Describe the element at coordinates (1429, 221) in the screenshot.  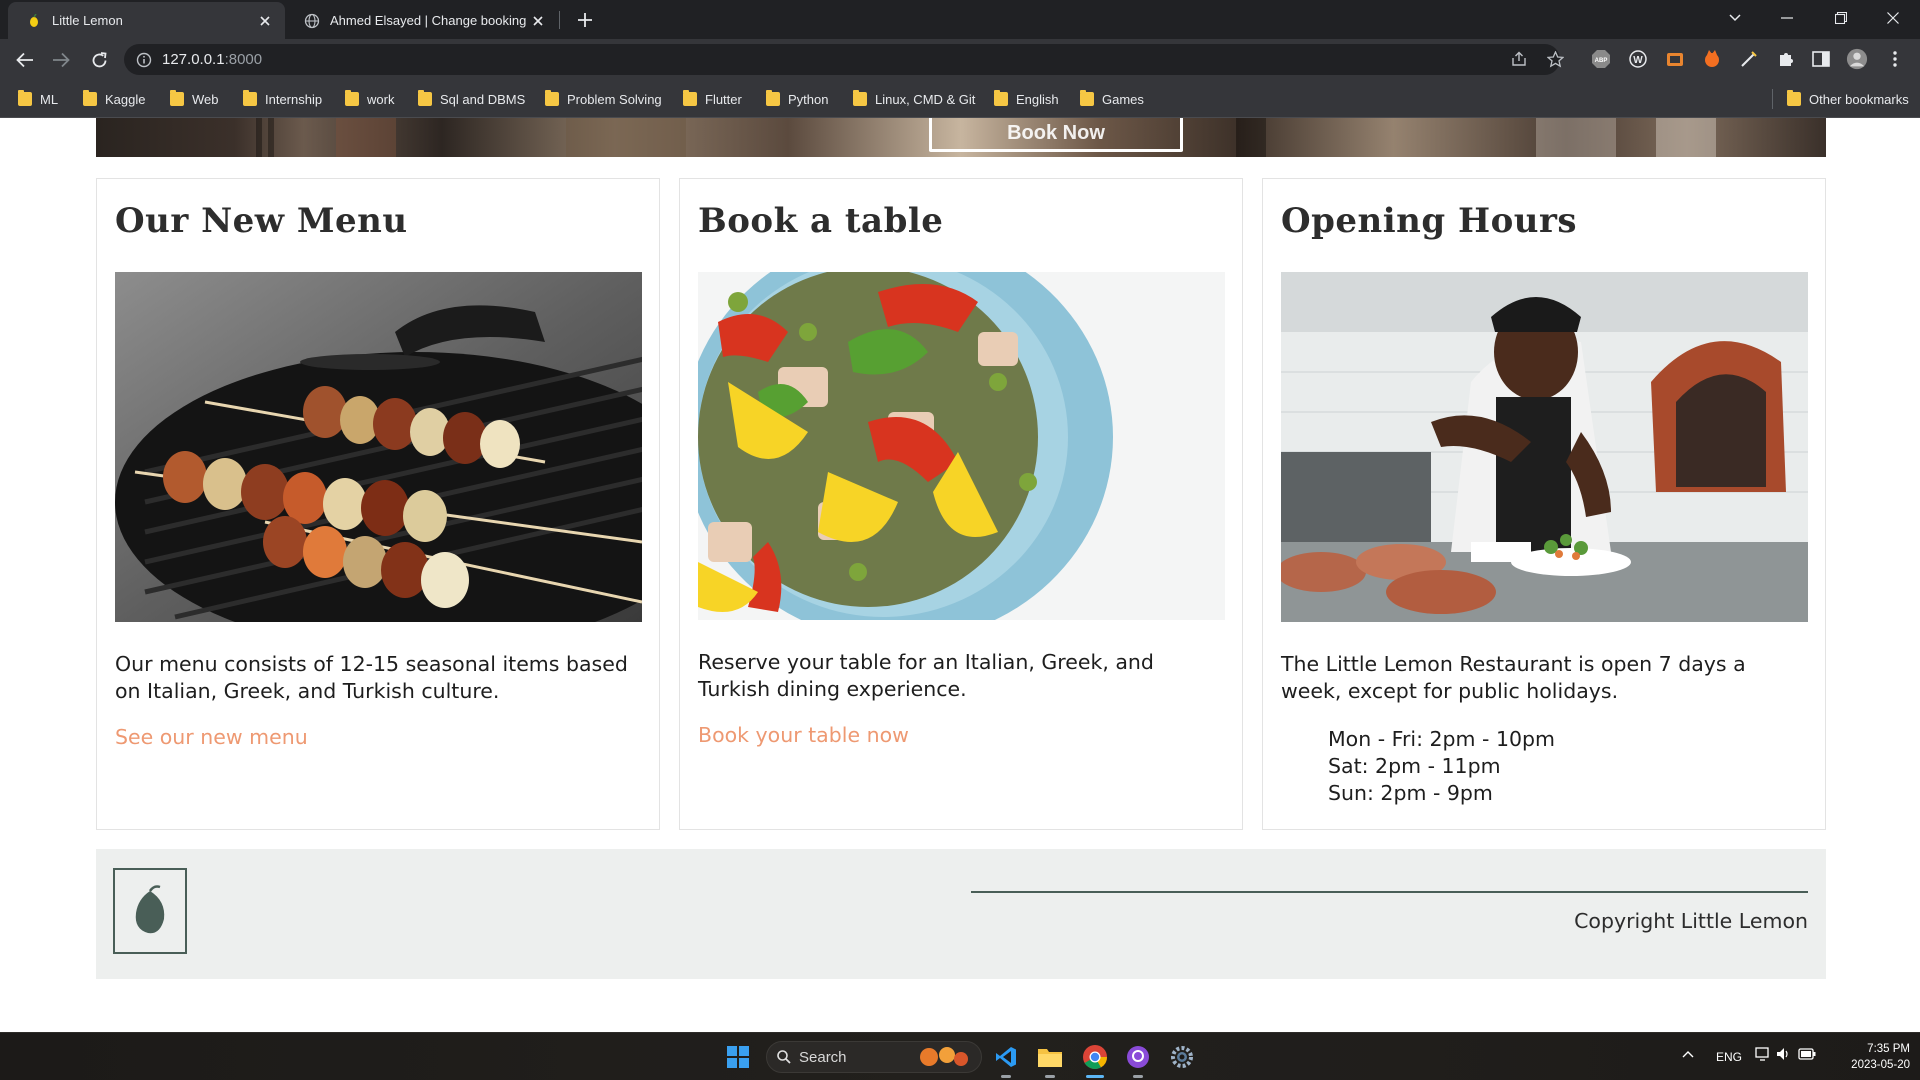
I see `card-title: Opening Hours` at that location.